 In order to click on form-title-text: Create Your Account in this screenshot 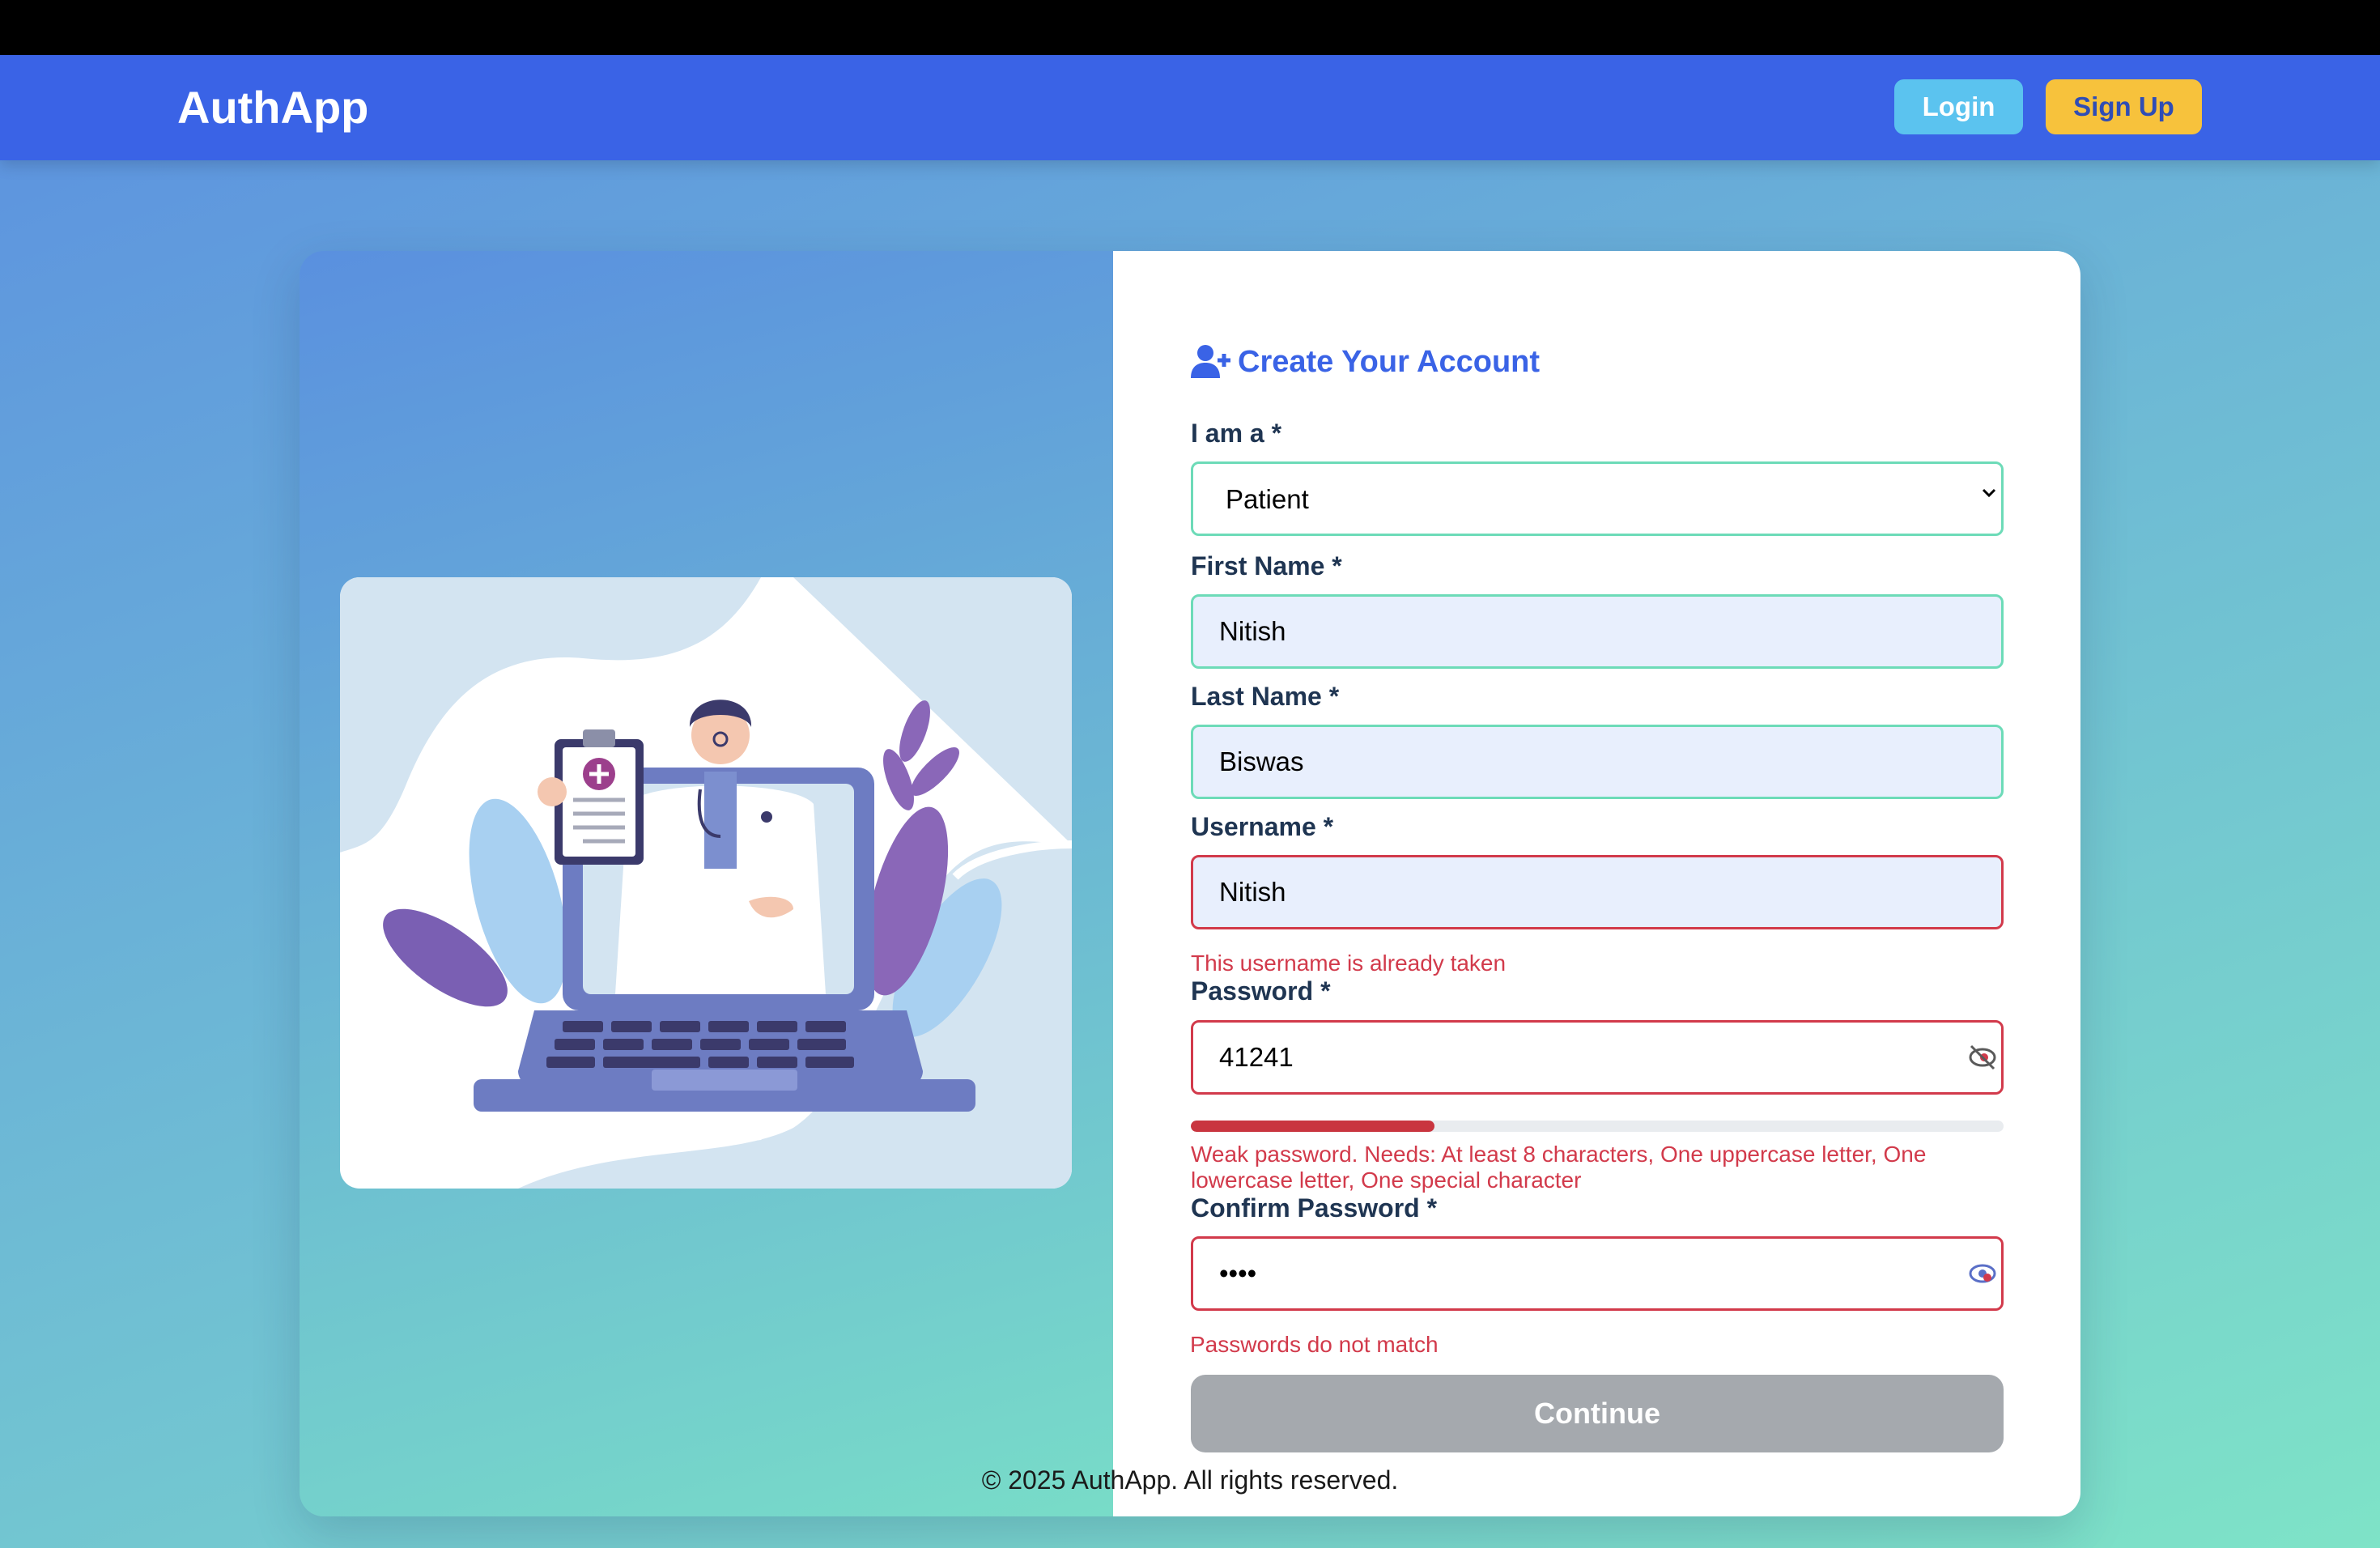, I will do `click(1389, 361)`.